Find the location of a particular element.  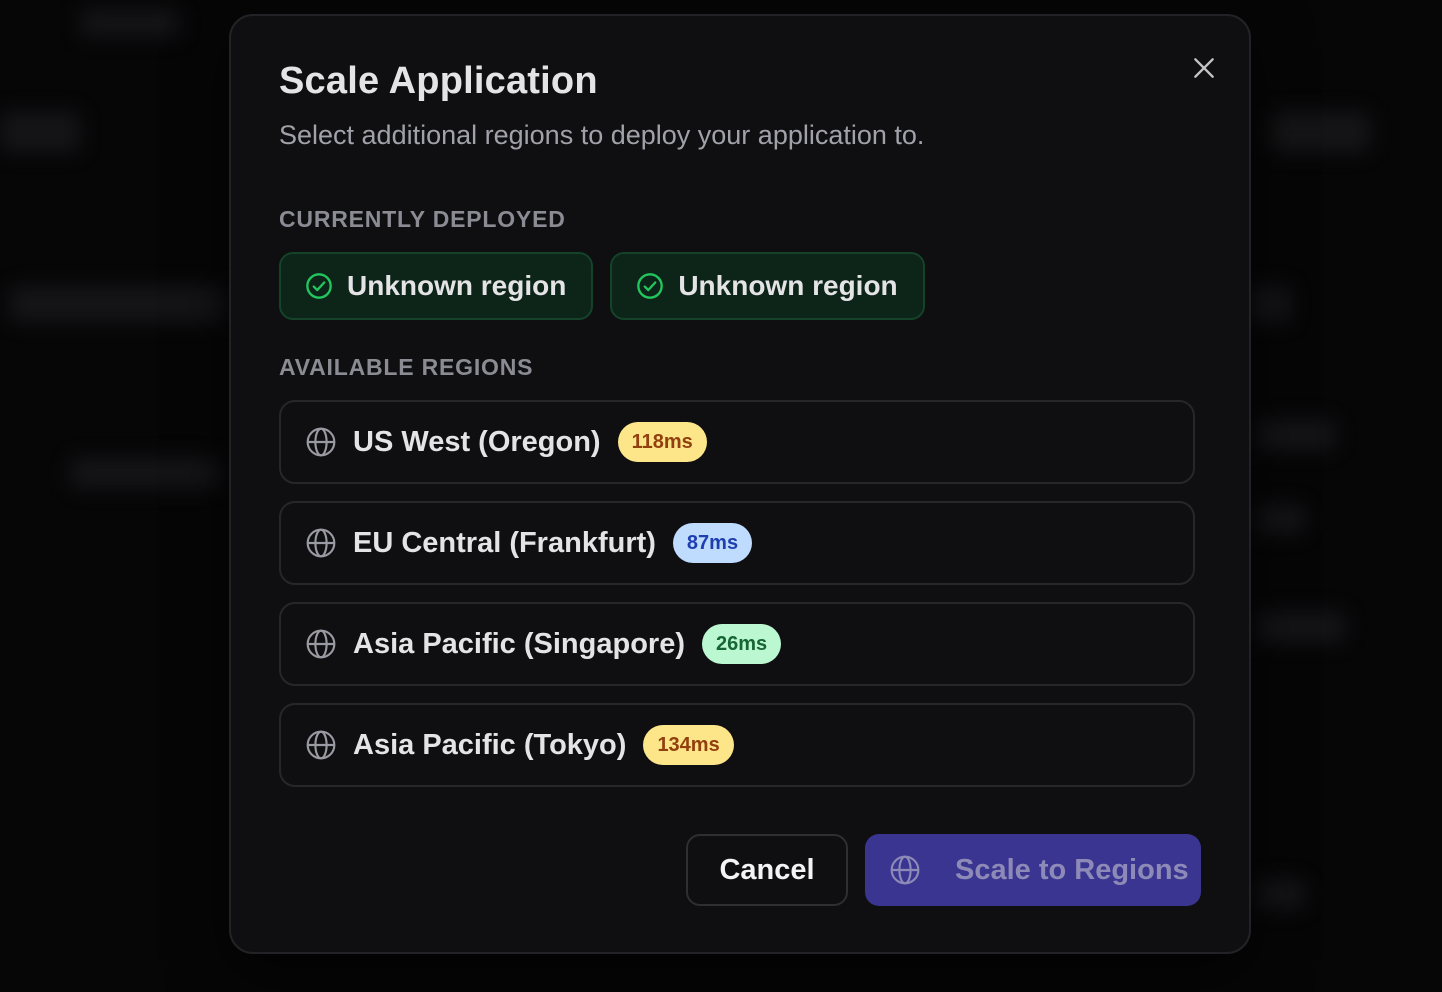

region-name: US West (Oregon) is located at coordinates (477, 441).